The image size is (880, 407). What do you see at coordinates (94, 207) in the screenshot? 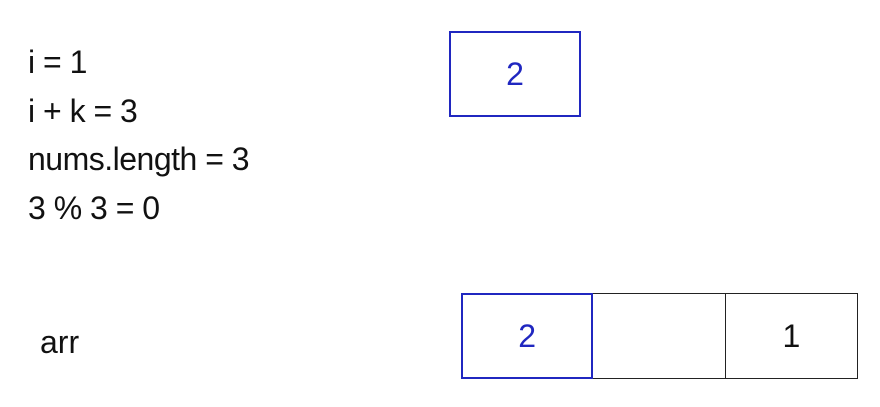
I see `equation-line: 3 % 3 = 0` at bounding box center [94, 207].